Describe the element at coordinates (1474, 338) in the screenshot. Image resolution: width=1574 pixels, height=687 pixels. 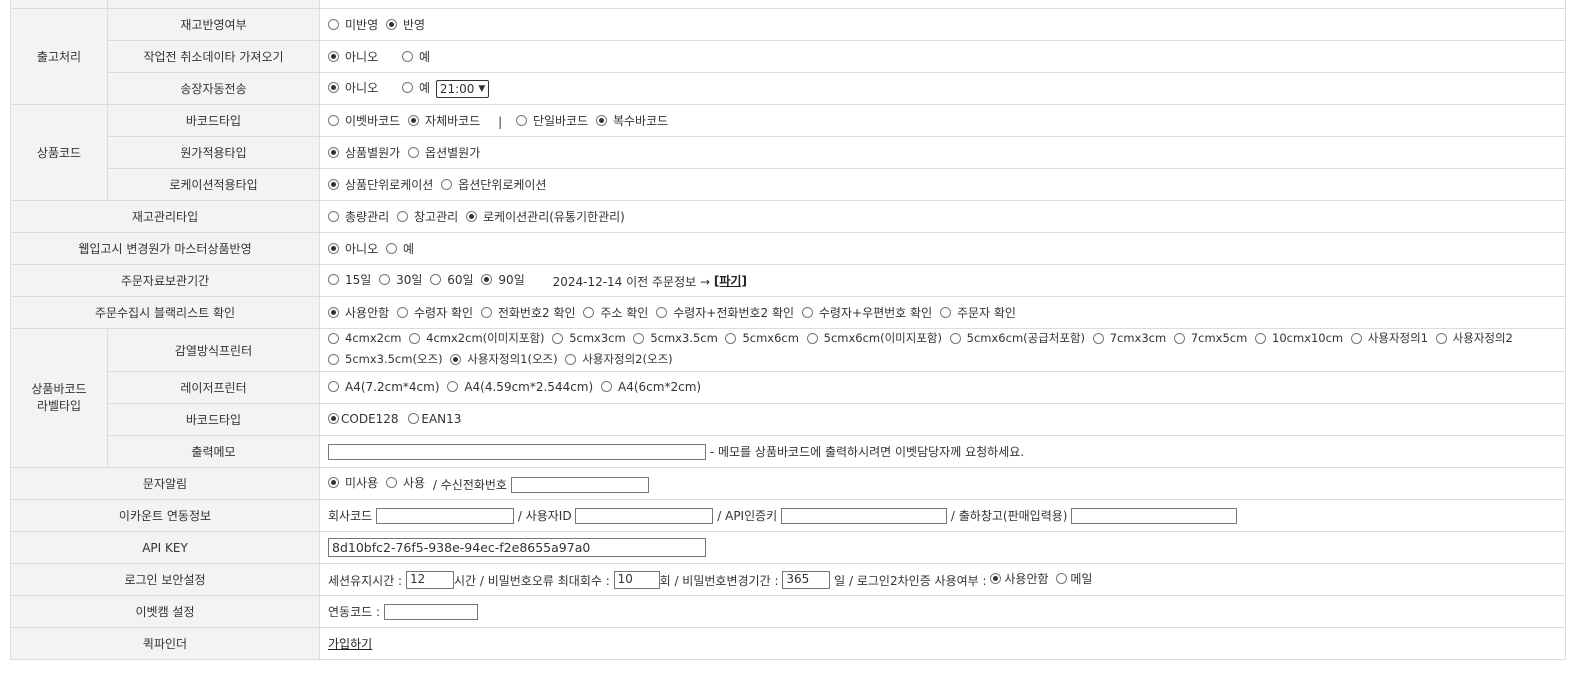
I see `radio-thermal-custom2: 사용자정의2` at that location.